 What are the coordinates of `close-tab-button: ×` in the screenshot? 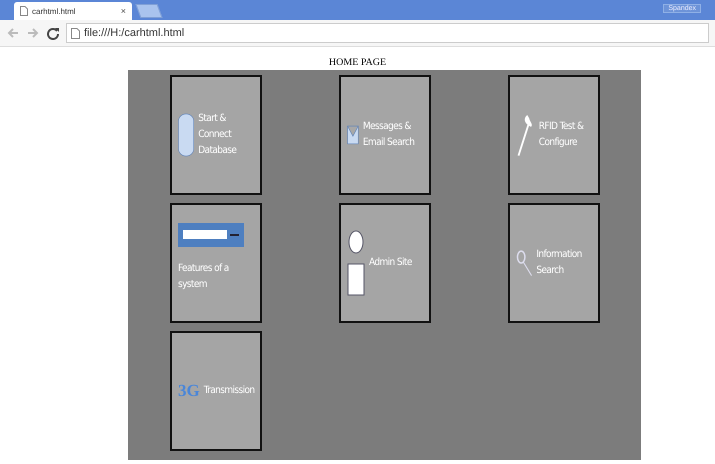 It's located at (123, 11).